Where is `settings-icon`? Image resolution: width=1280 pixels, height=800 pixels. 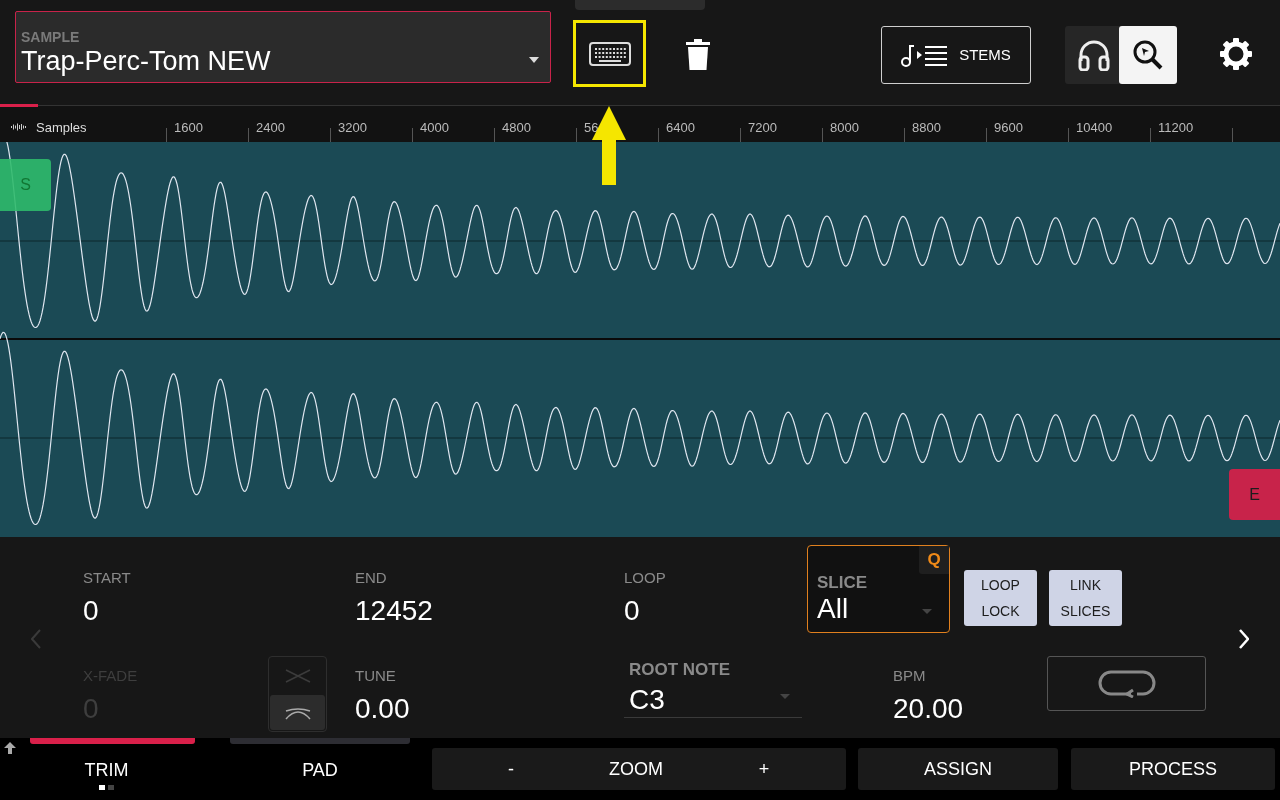 settings-icon is located at coordinates (1236, 54).